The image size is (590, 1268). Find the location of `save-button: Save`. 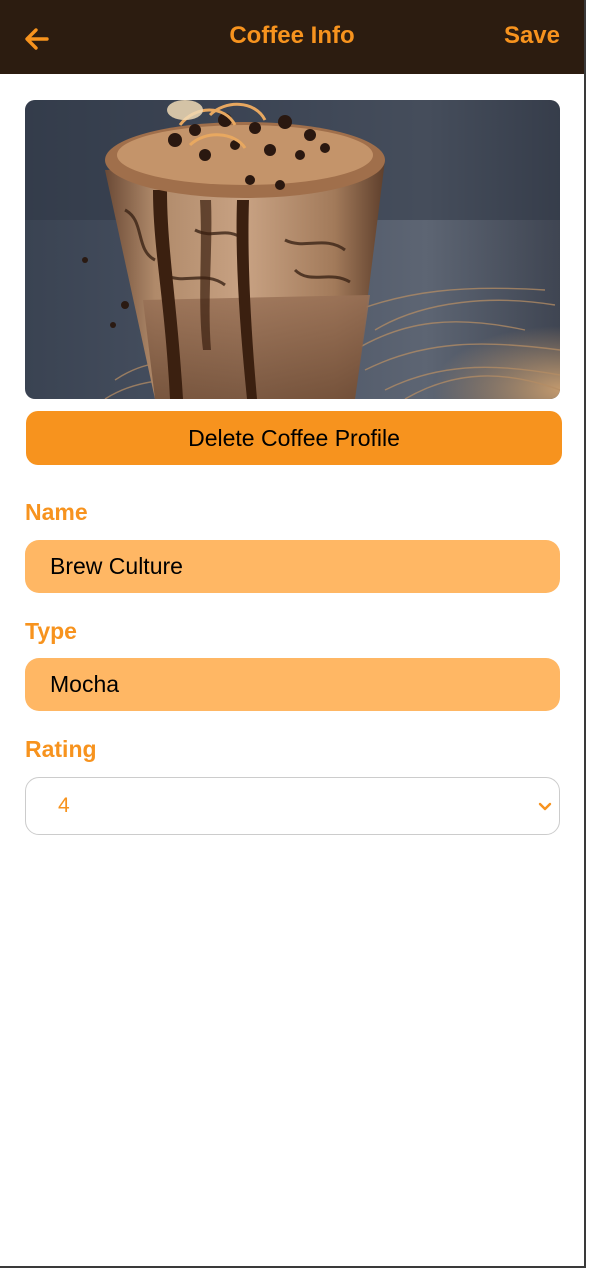

save-button: Save is located at coordinates (532, 36).